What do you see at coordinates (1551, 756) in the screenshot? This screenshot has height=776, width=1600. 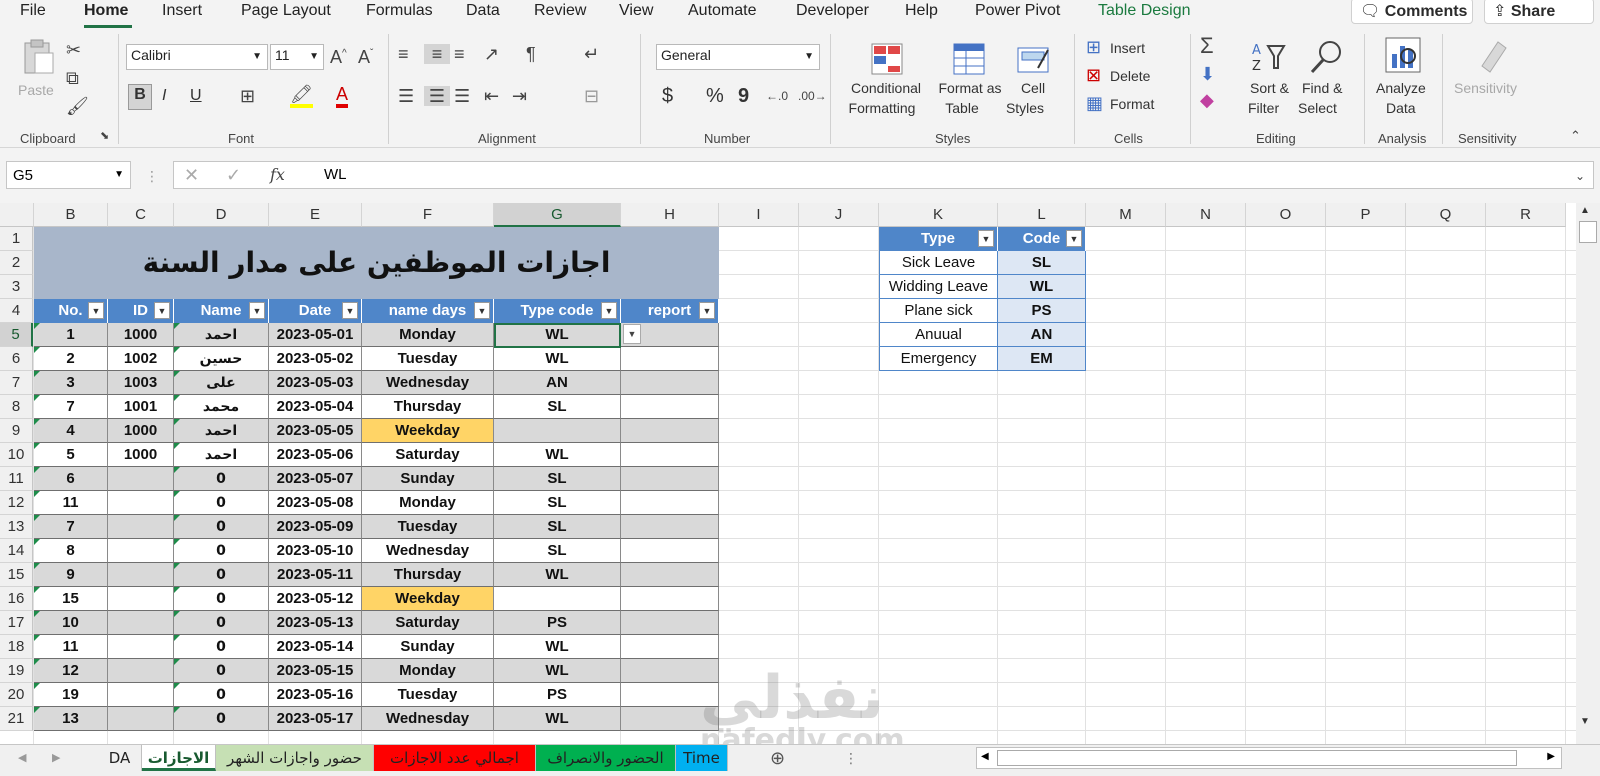 I see `scroll-right-icon: ▶` at bounding box center [1551, 756].